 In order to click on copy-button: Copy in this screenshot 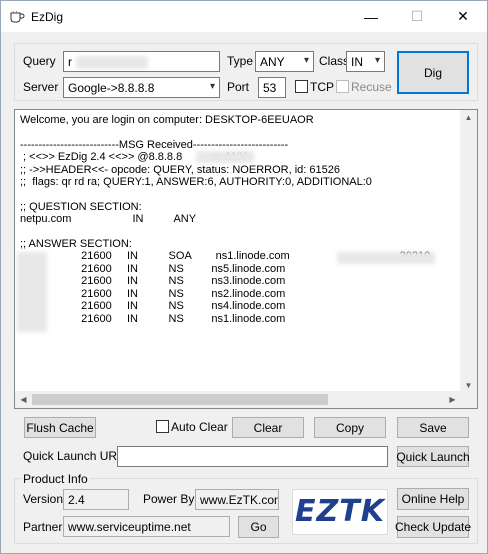, I will do `click(350, 427)`.